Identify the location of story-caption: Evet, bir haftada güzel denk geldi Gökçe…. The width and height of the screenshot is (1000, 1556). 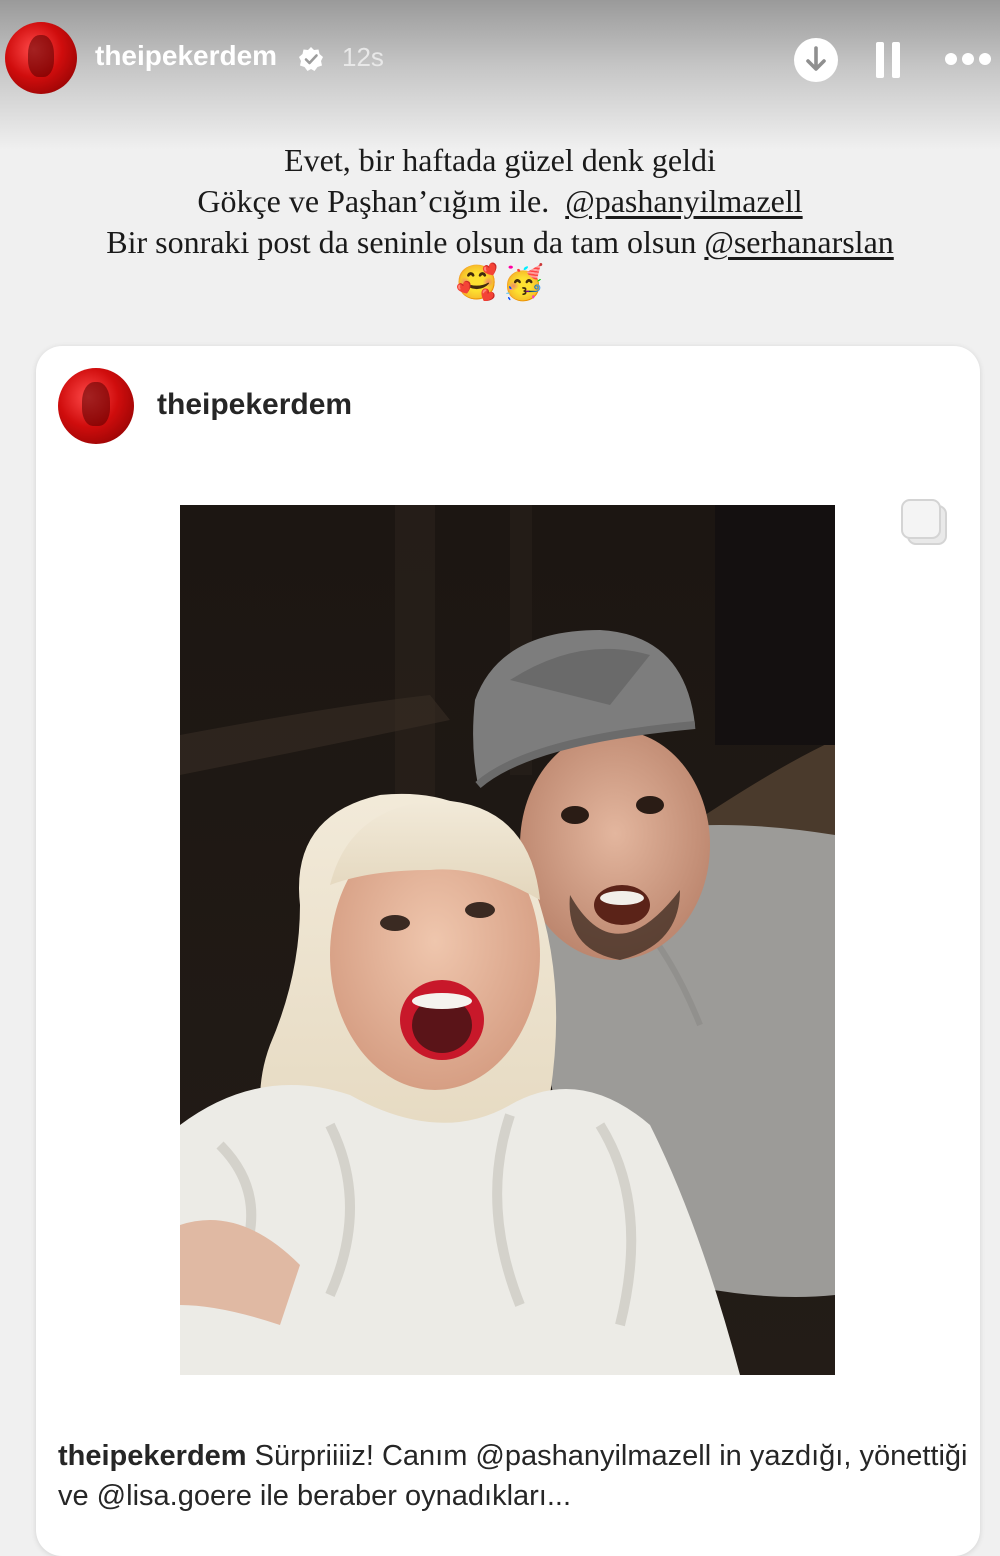
(500, 222).